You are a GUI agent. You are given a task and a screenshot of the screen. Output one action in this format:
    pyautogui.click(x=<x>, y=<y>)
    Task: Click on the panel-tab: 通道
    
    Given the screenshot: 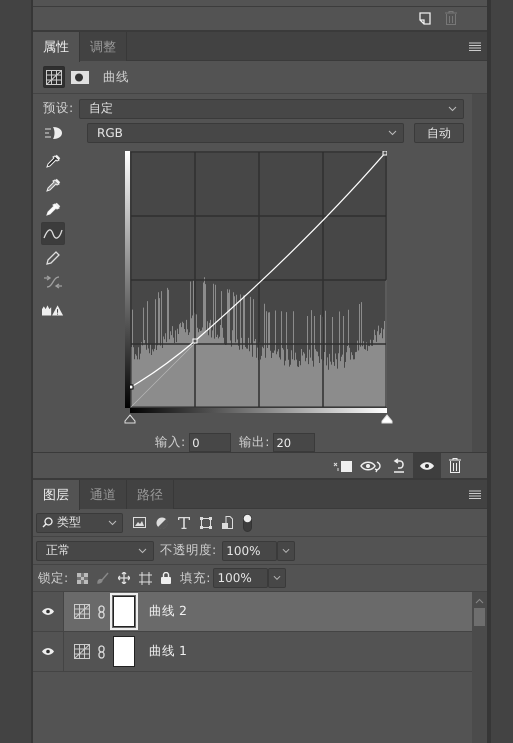 What is the action you would take?
    pyautogui.click(x=103, y=494)
    